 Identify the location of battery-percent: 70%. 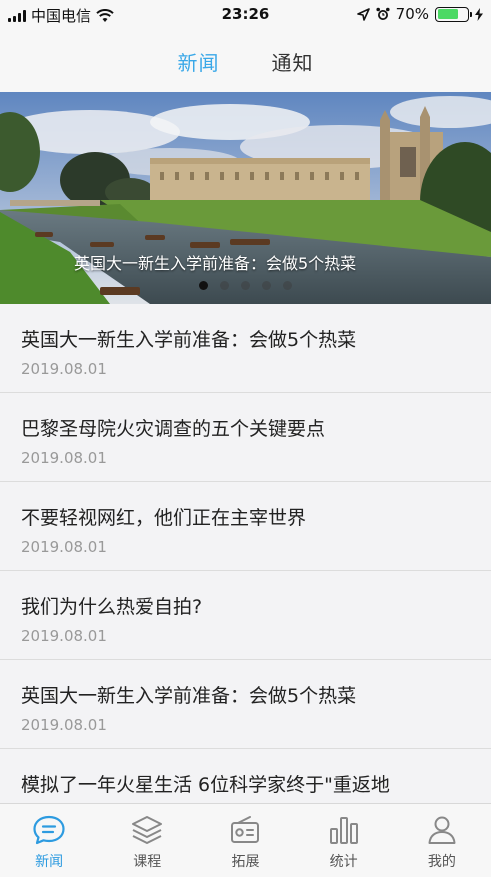
(412, 14).